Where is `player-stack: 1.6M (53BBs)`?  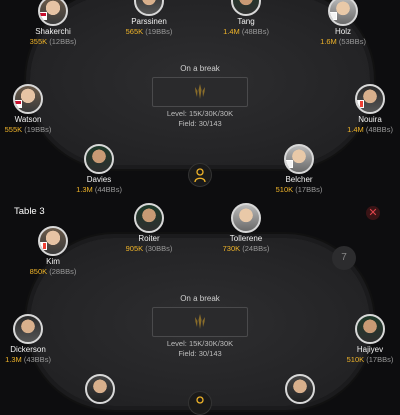
player-stack: 1.6M (53BBs) is located at coordinates (343, 41).